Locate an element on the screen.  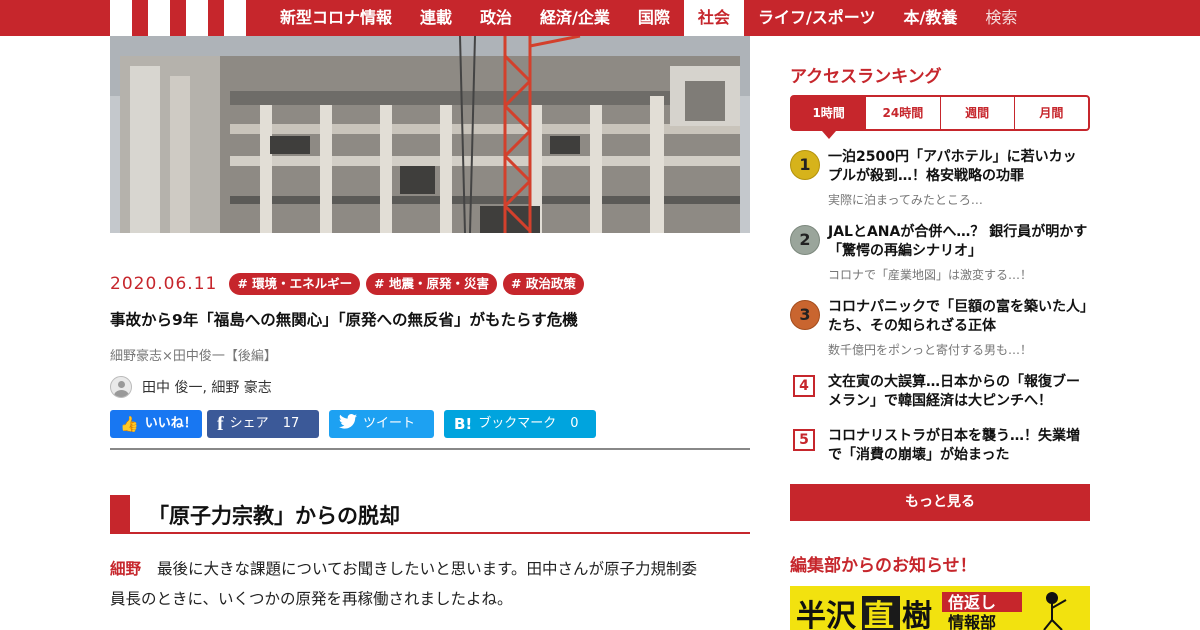
ranking-item-title: 文在寅の大誤算…日本からの「報復ブーメラン」で韓国経済は大ピンチへ！ is located at coordinates (959, 392).